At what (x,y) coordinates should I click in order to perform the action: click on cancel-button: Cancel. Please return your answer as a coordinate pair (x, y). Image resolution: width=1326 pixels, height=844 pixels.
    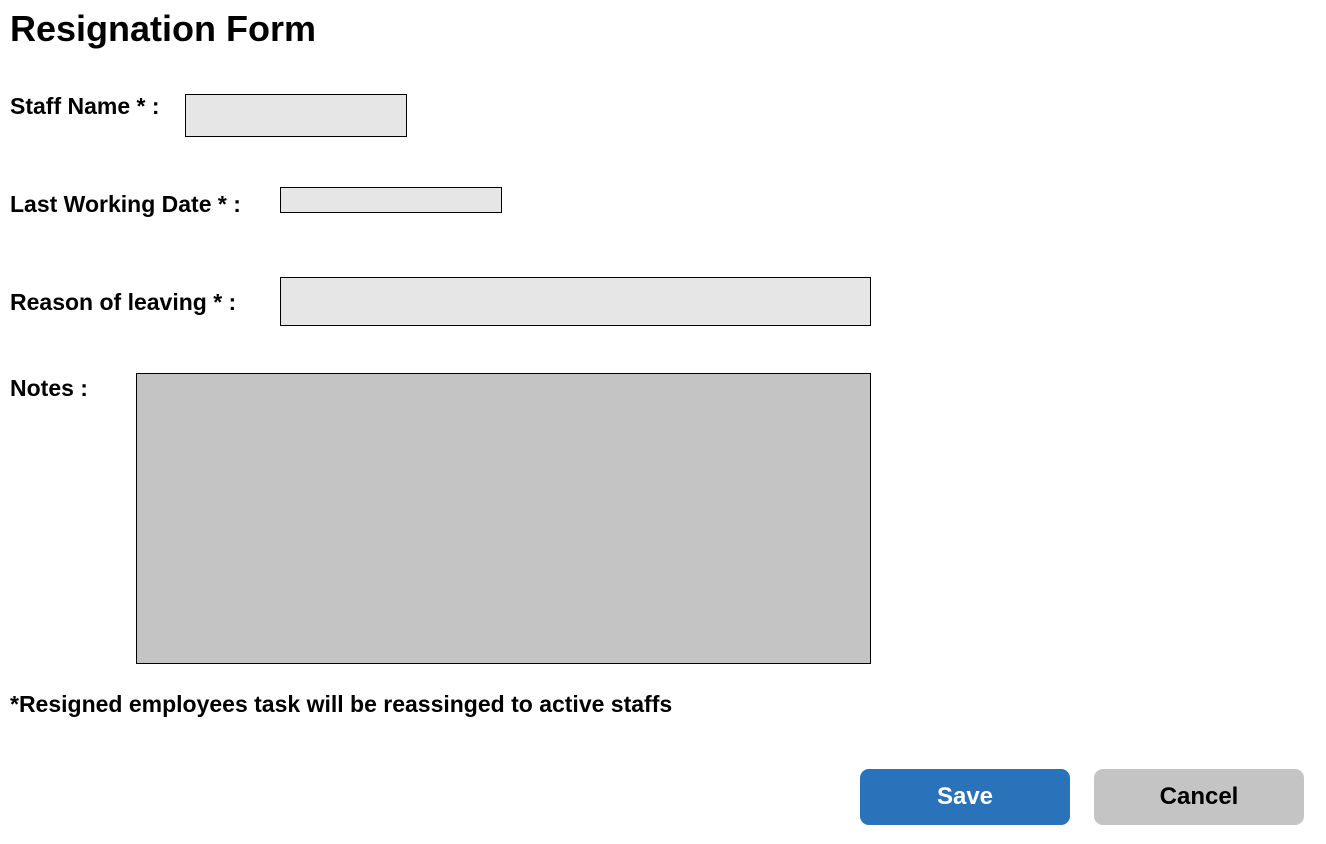
    Looking at the image, I should click on (1199, 797).